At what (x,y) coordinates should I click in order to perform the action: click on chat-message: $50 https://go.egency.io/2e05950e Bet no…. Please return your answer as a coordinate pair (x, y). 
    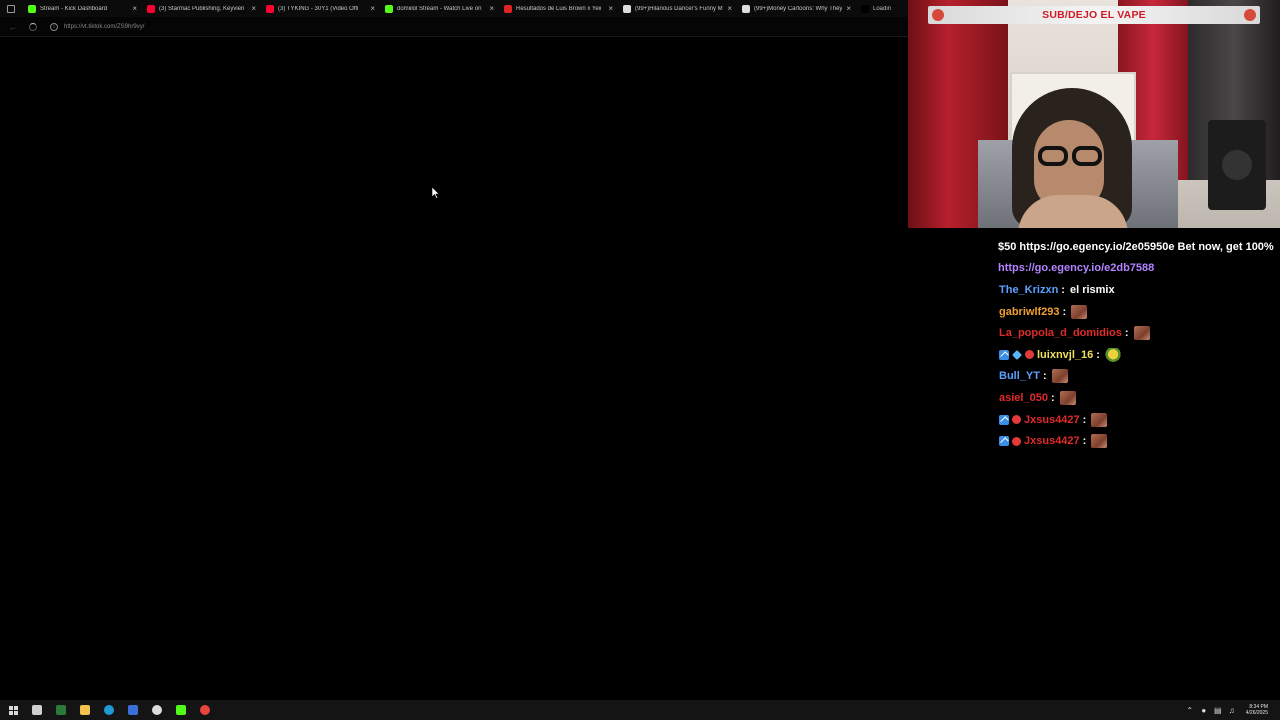
    Looking at the image, I should click on (1138, 247).